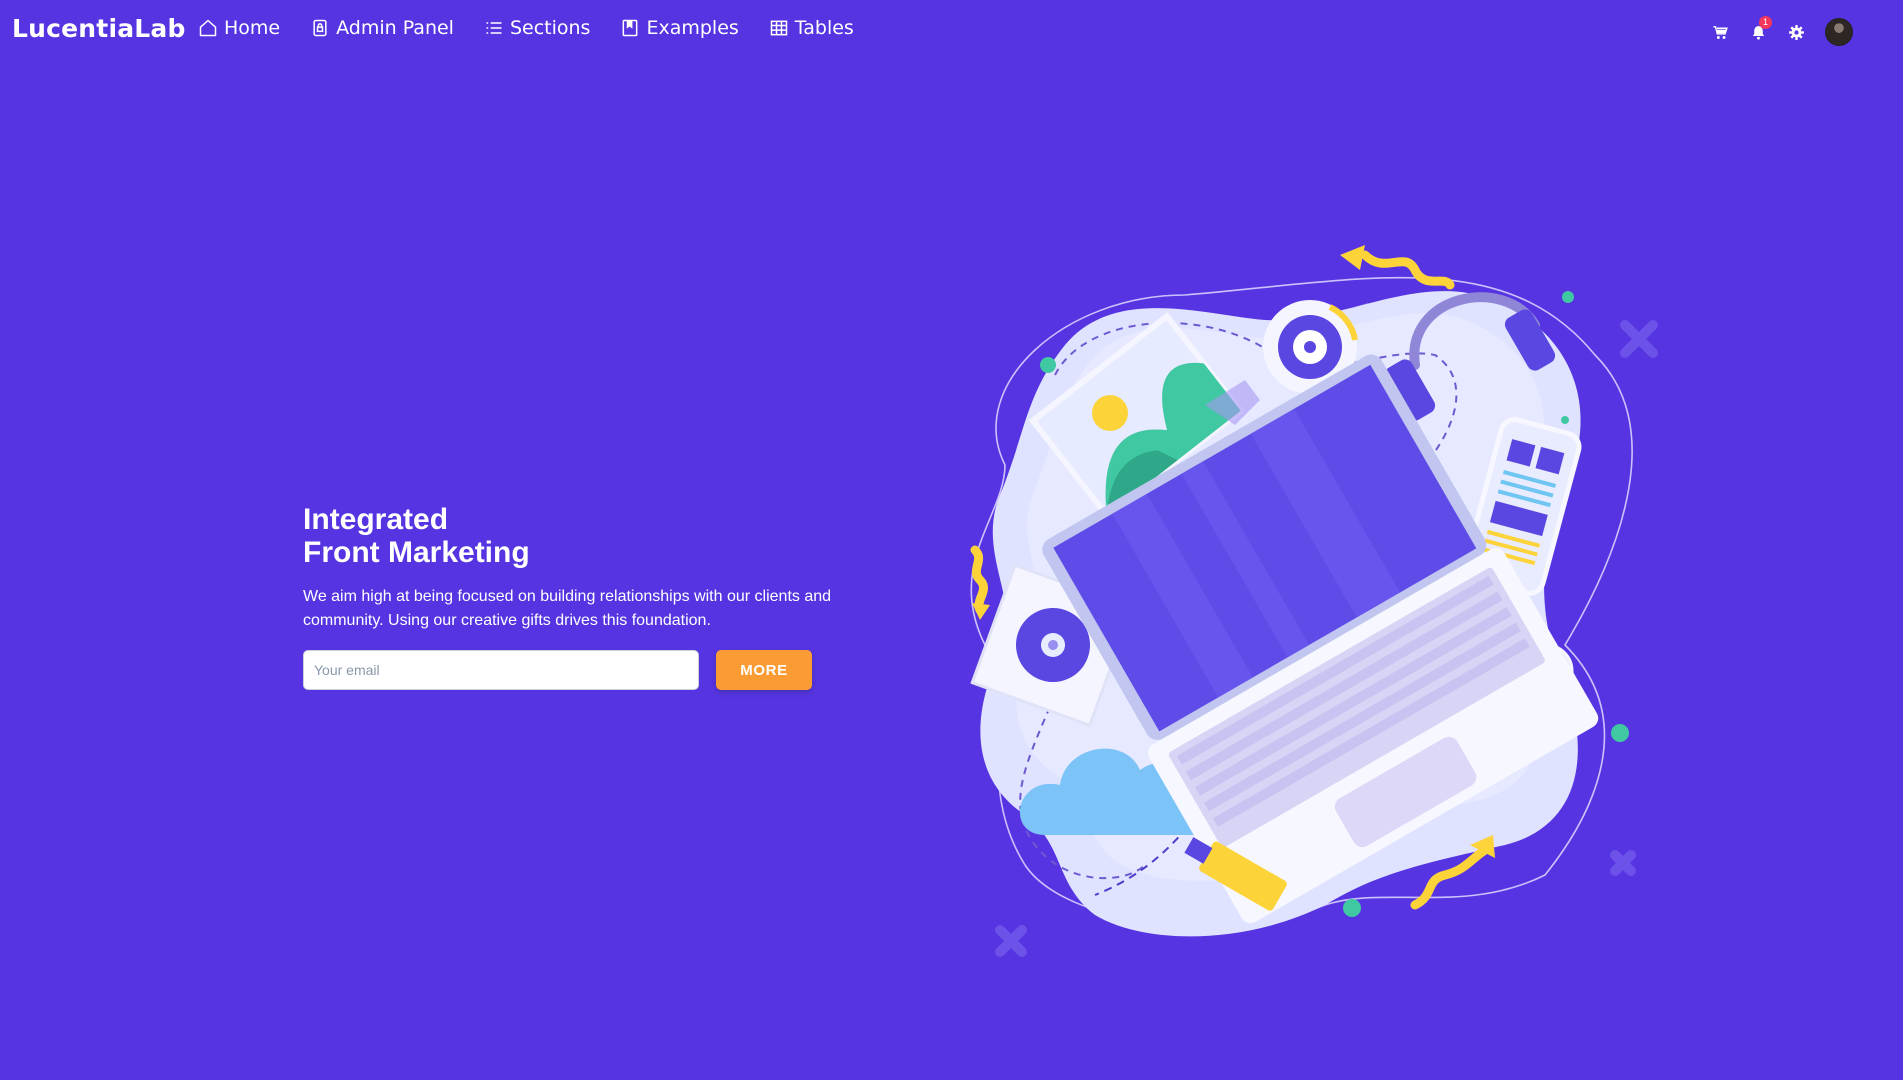 The width and height of the screenshot is (1903, 1080). I want to click on brand-logo: LucentiaLab, so click(99, 28).